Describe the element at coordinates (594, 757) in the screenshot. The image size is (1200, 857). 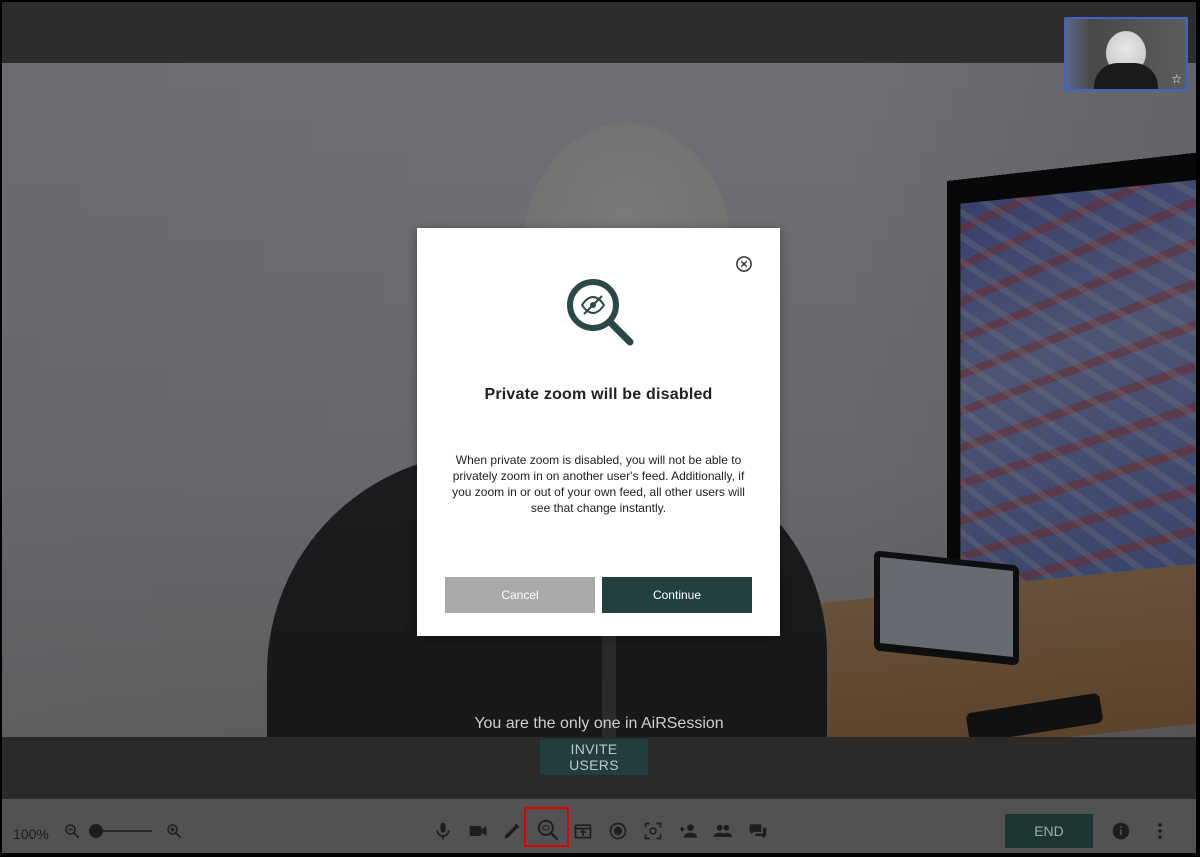
I see `invite-users-button: INVITE USERS` at that location.